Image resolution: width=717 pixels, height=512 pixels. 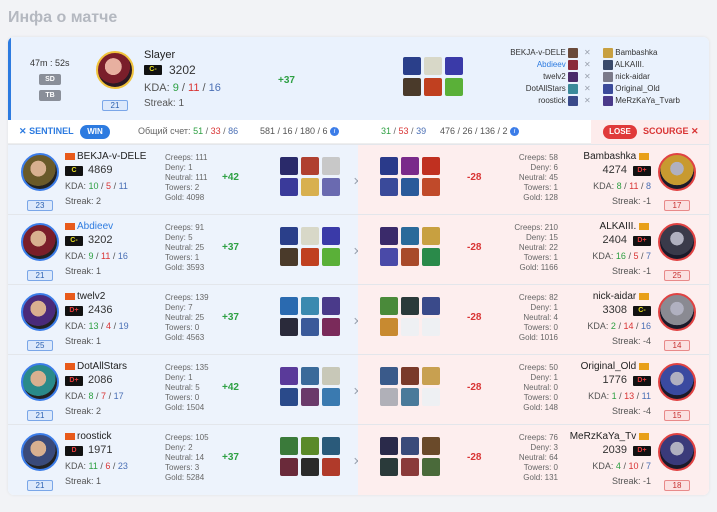 What do you see at coordinates (105, 156) in the screenshot?
I see `player-name: BEKJA-v-DELE` at bounding box center [105, 156].